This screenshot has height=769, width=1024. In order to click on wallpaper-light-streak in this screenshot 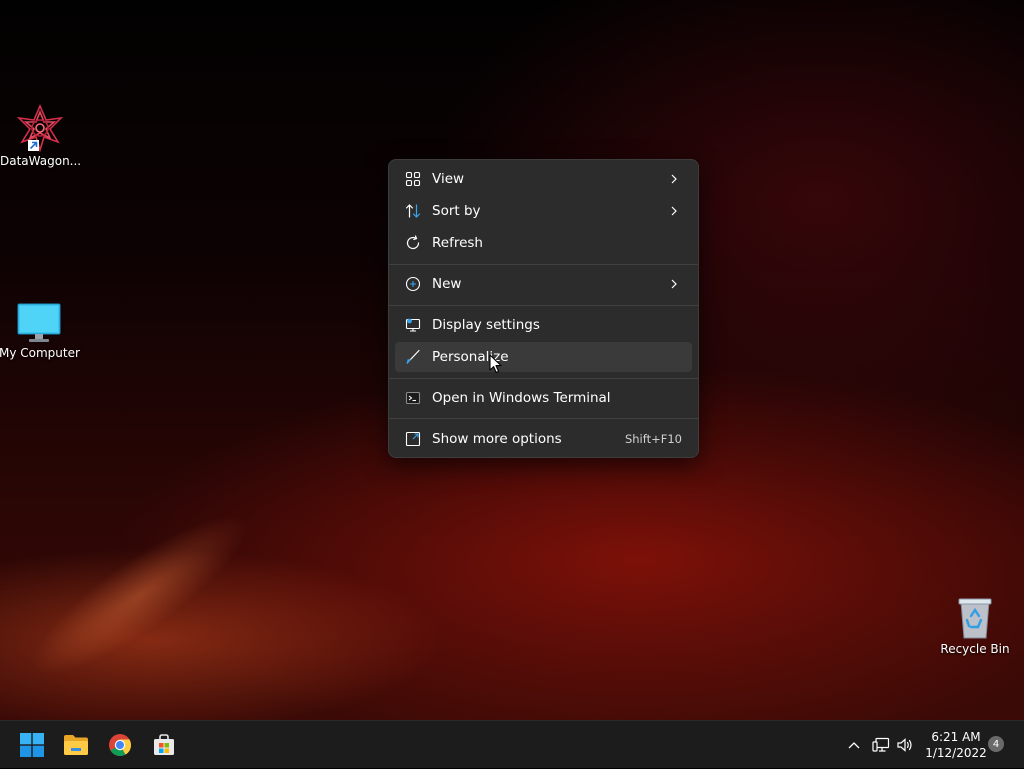, I will do `click(140, 595)`.